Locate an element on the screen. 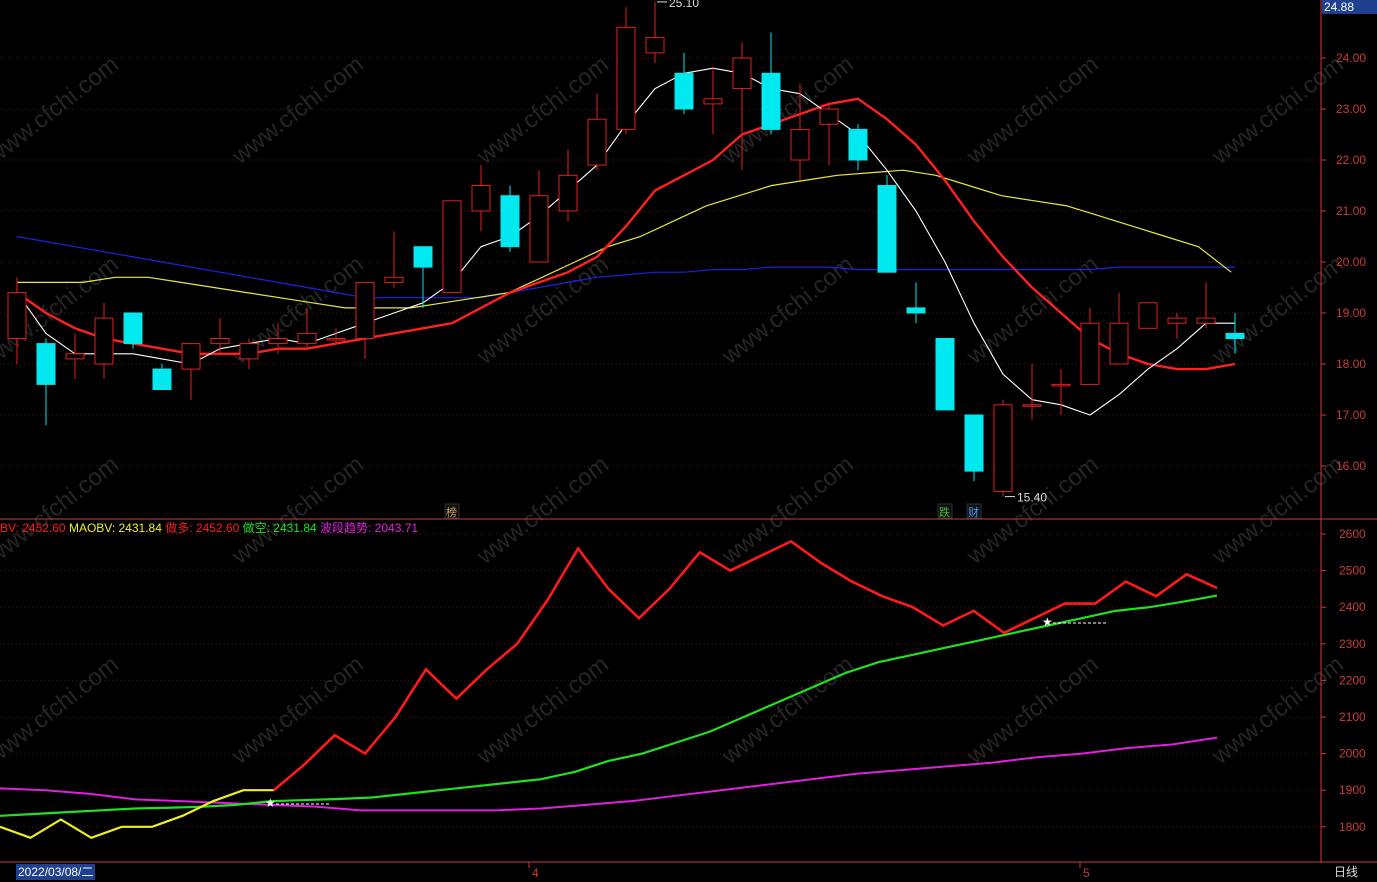 The width and height of the screenshot is (1377, 882). indicator-tick-label: 2000 is located at coordinates (1352, 754).